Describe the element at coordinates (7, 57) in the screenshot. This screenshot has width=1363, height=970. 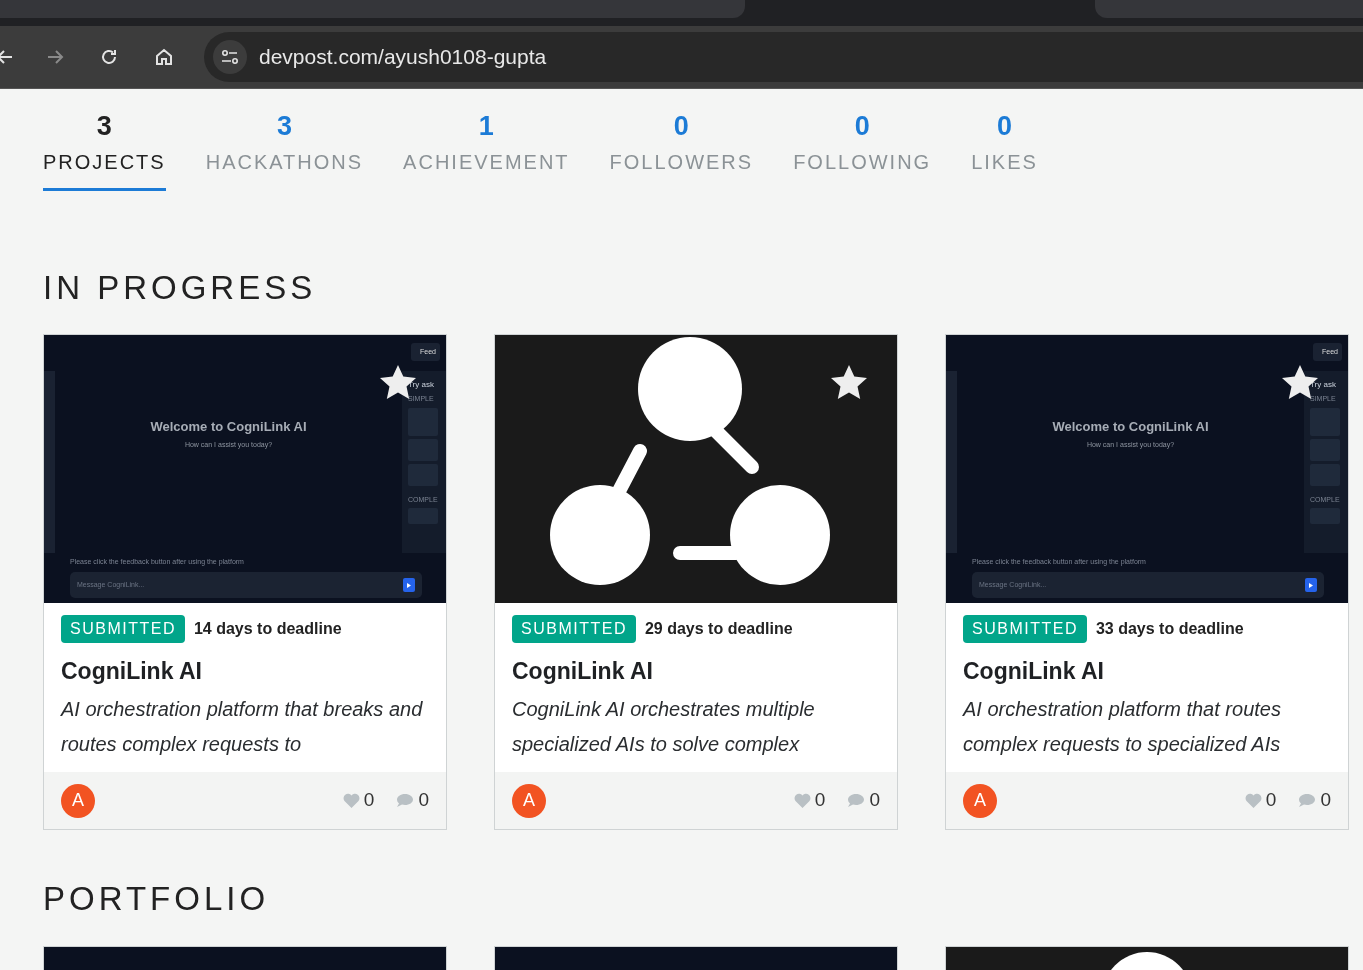
I see `back-icon` at that location.